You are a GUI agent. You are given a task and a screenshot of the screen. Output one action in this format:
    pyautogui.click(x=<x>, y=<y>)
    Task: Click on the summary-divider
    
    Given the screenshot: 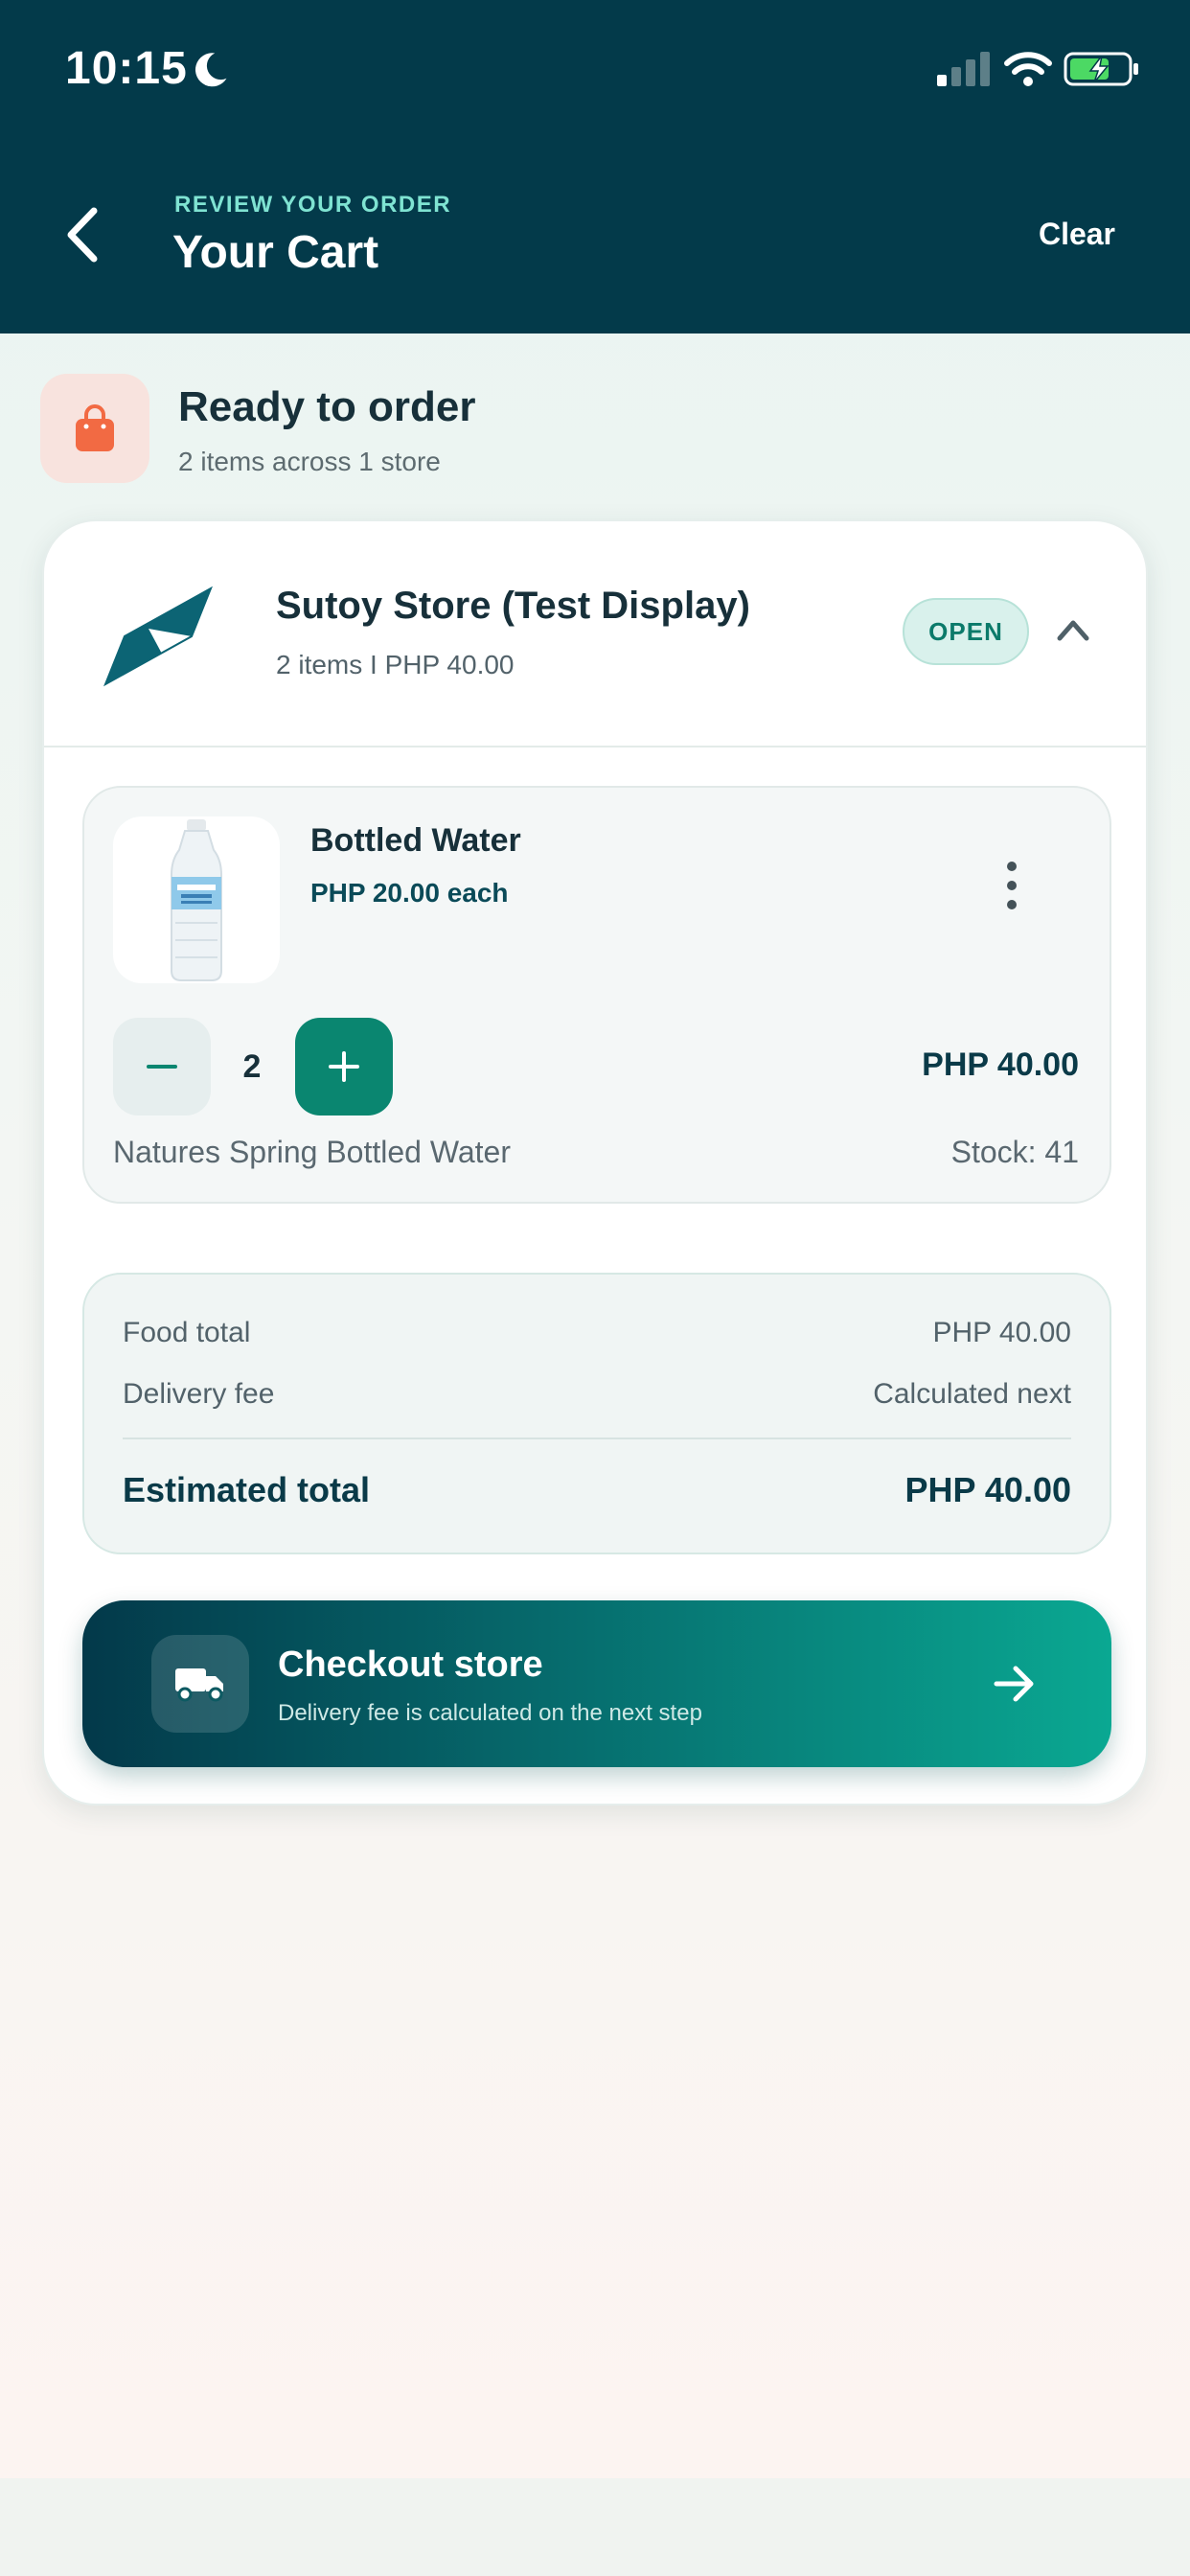 What is the action you would take?
    pyautogui.click(x=597, y=1438)
    